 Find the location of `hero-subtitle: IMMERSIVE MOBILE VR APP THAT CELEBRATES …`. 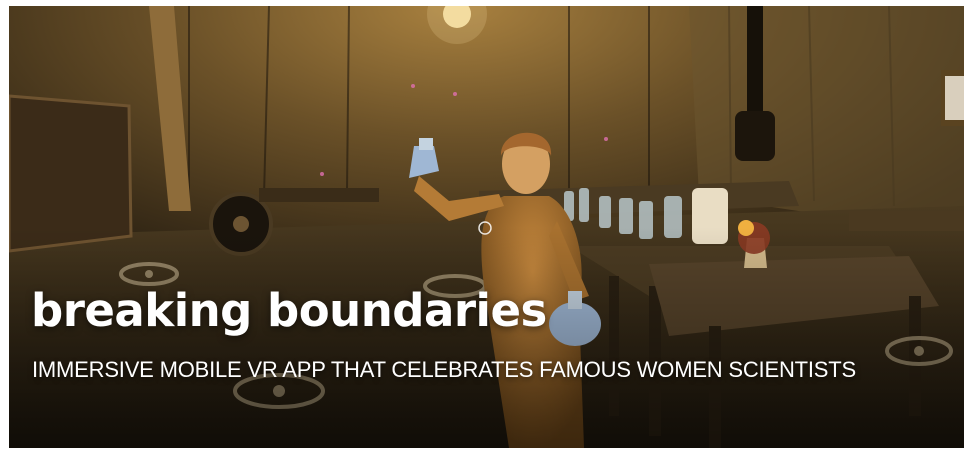

hero-subtitle: IMMERSIVE MOBILE VR APP THAT CELEBRATES … is located at coordinates (444, 369).